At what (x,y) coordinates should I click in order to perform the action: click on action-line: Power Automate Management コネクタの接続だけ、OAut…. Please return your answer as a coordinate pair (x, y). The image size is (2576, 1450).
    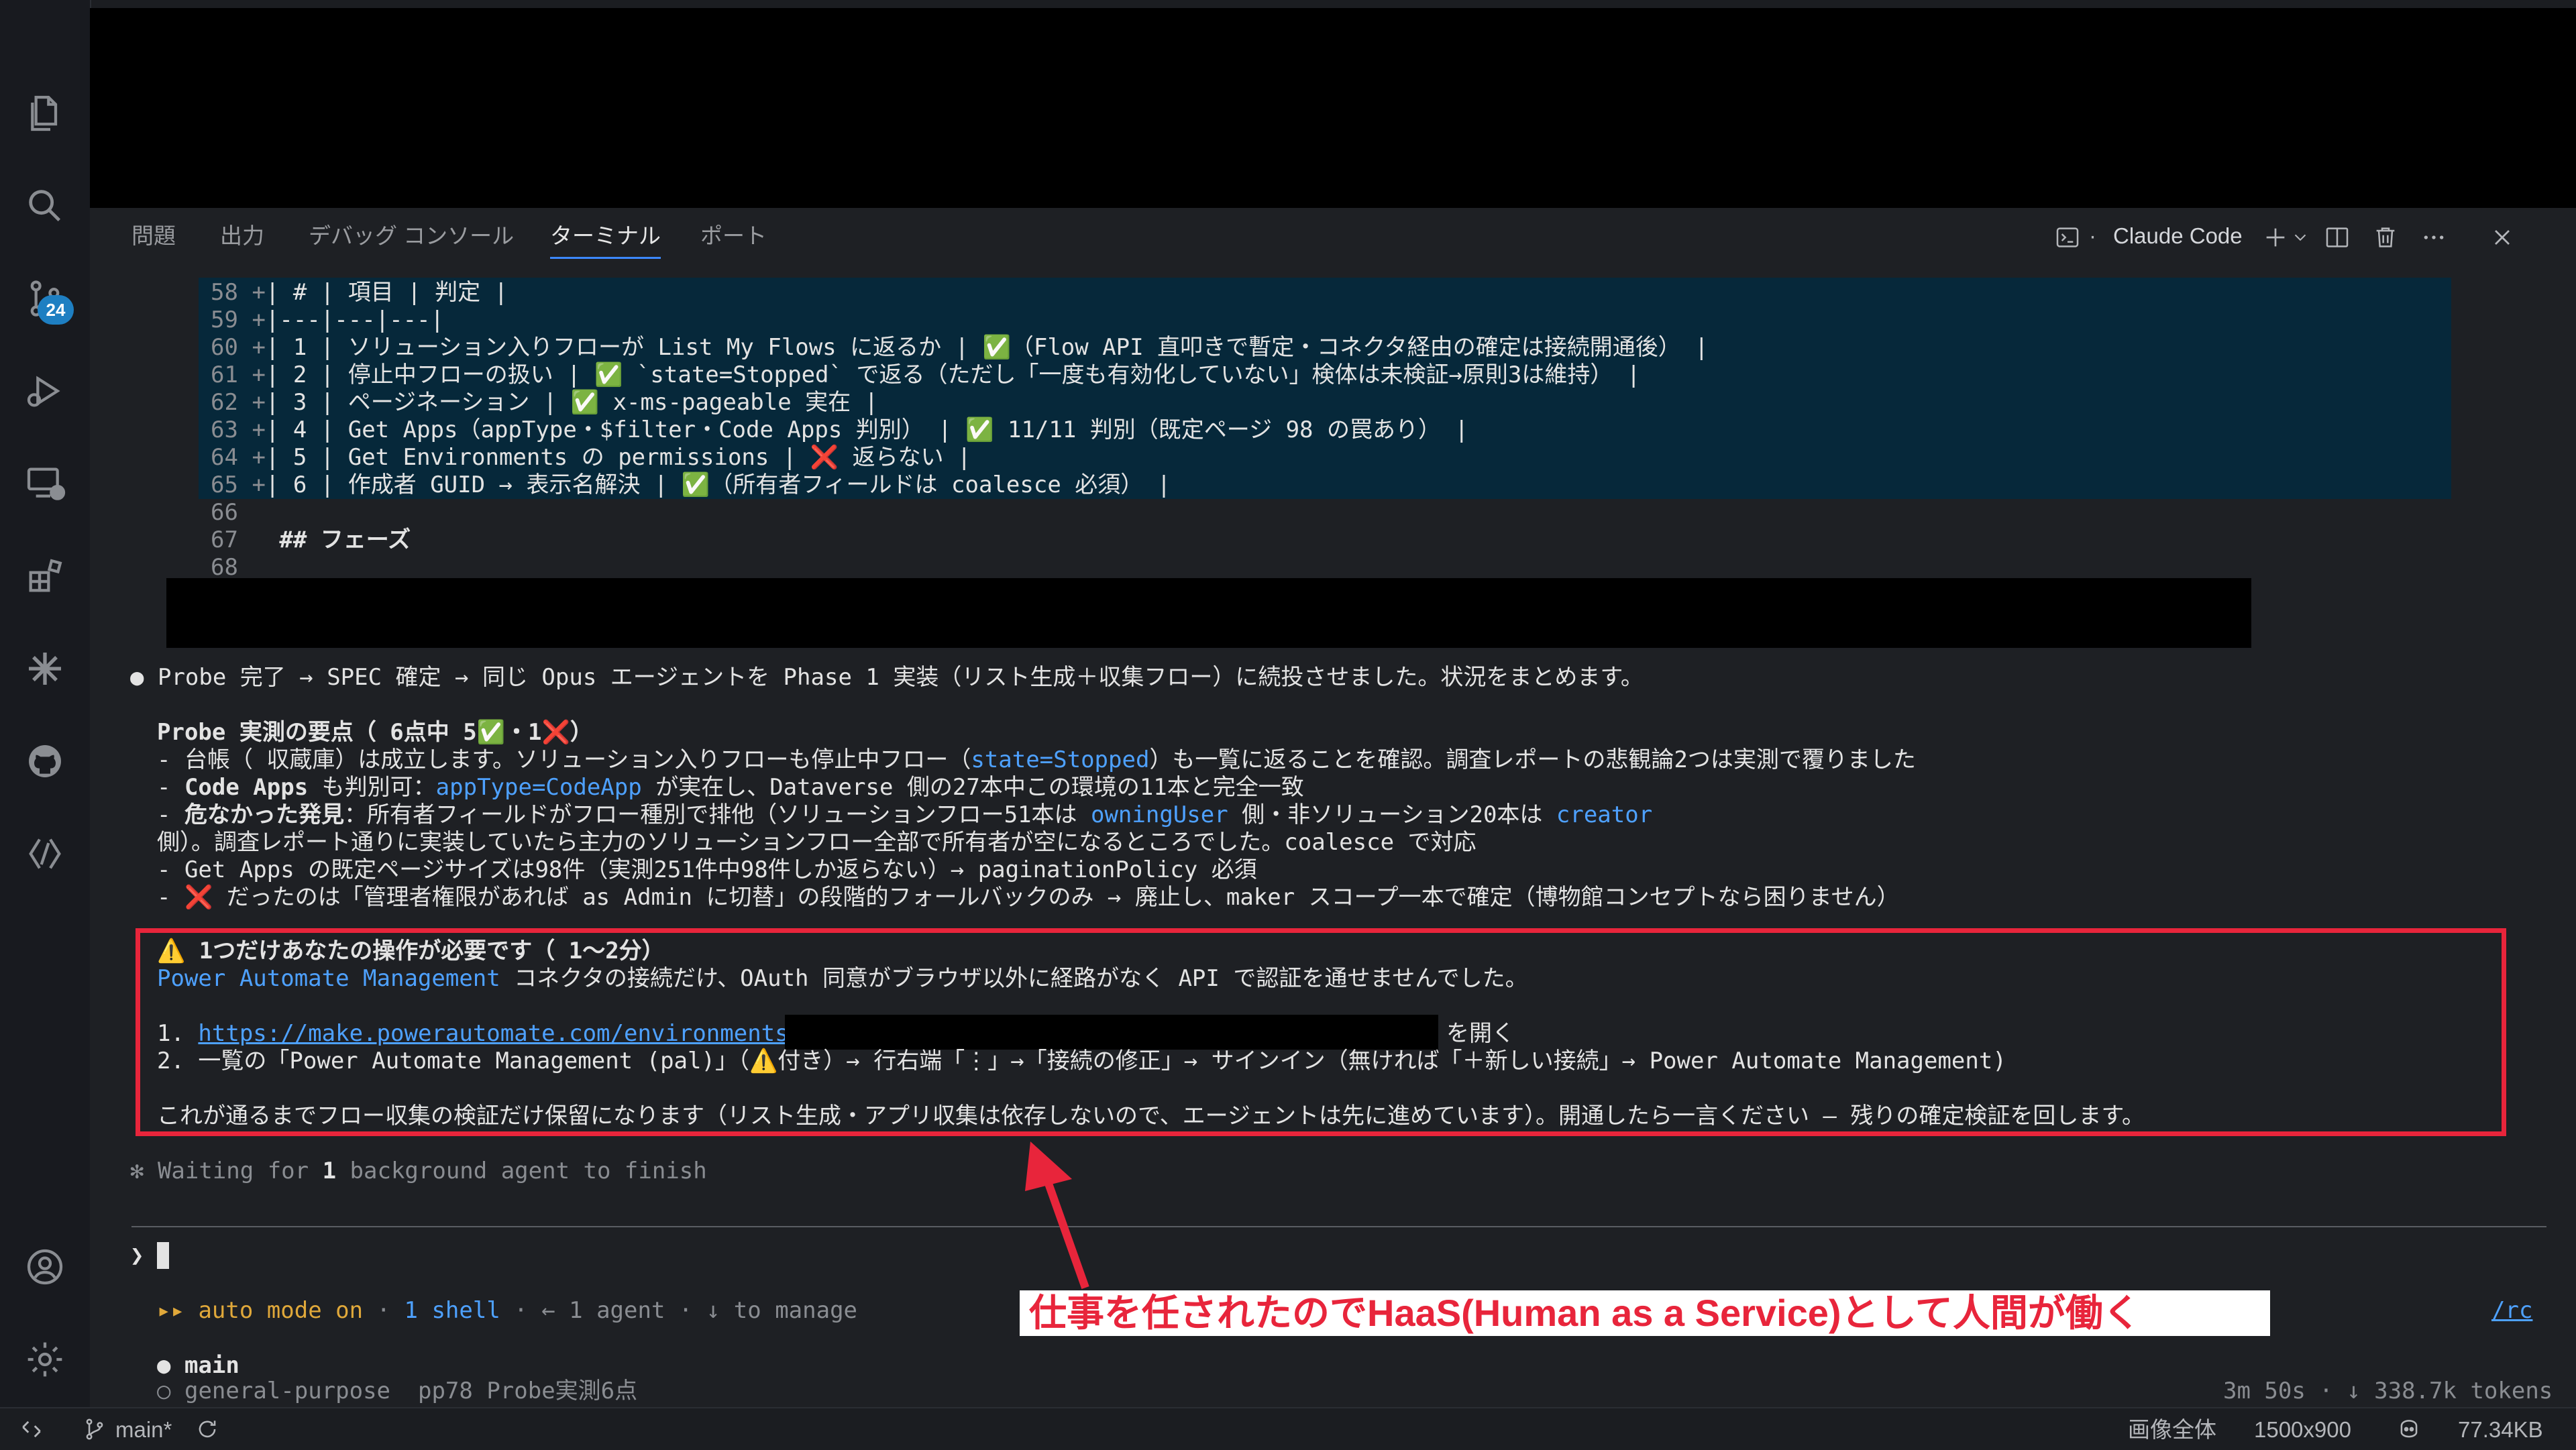
    Looking at the image, I should click on (842, 978).